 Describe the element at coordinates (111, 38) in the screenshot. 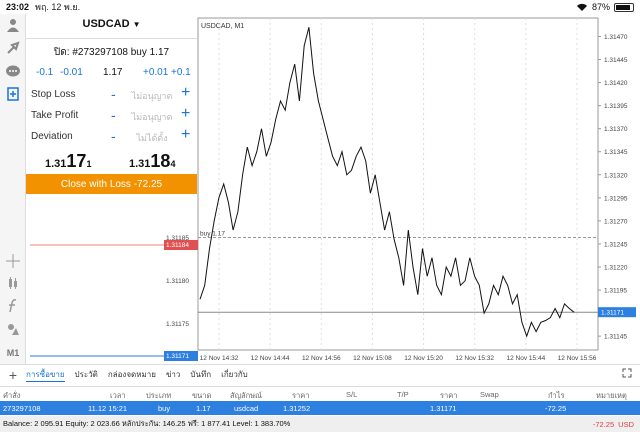

I see `divider` at that location.